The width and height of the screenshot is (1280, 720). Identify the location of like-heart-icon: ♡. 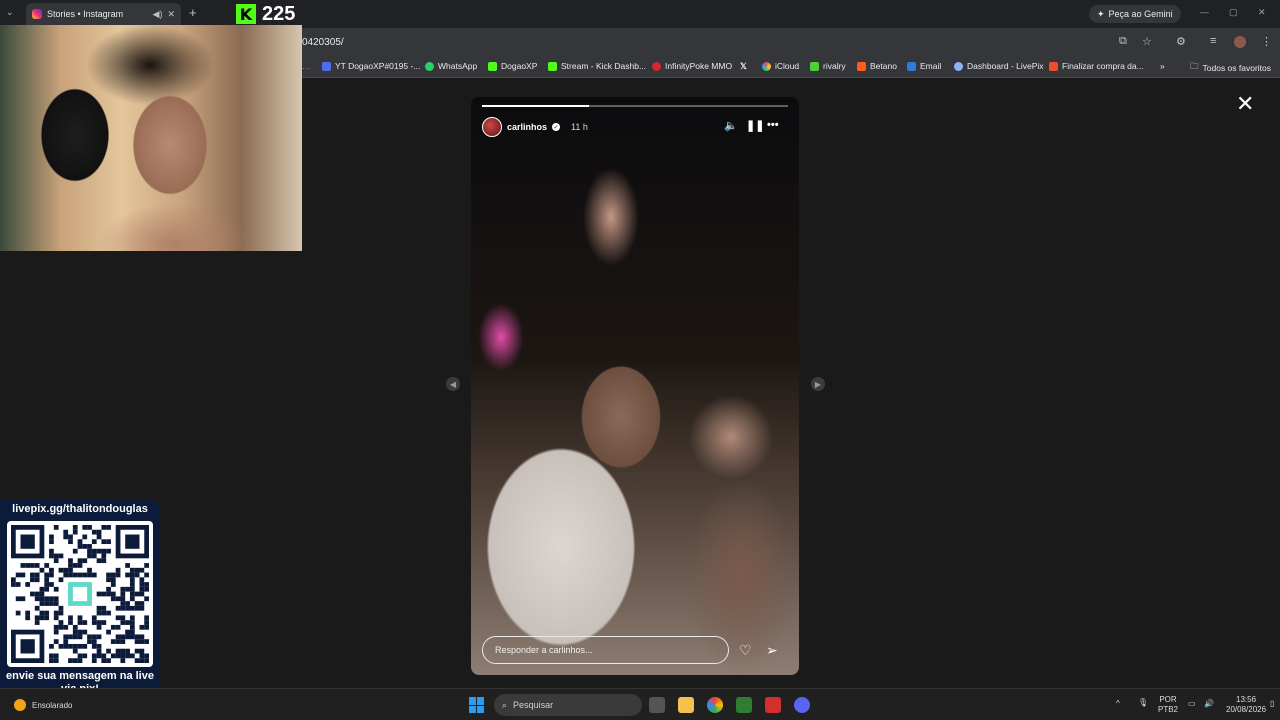
(745, 650).